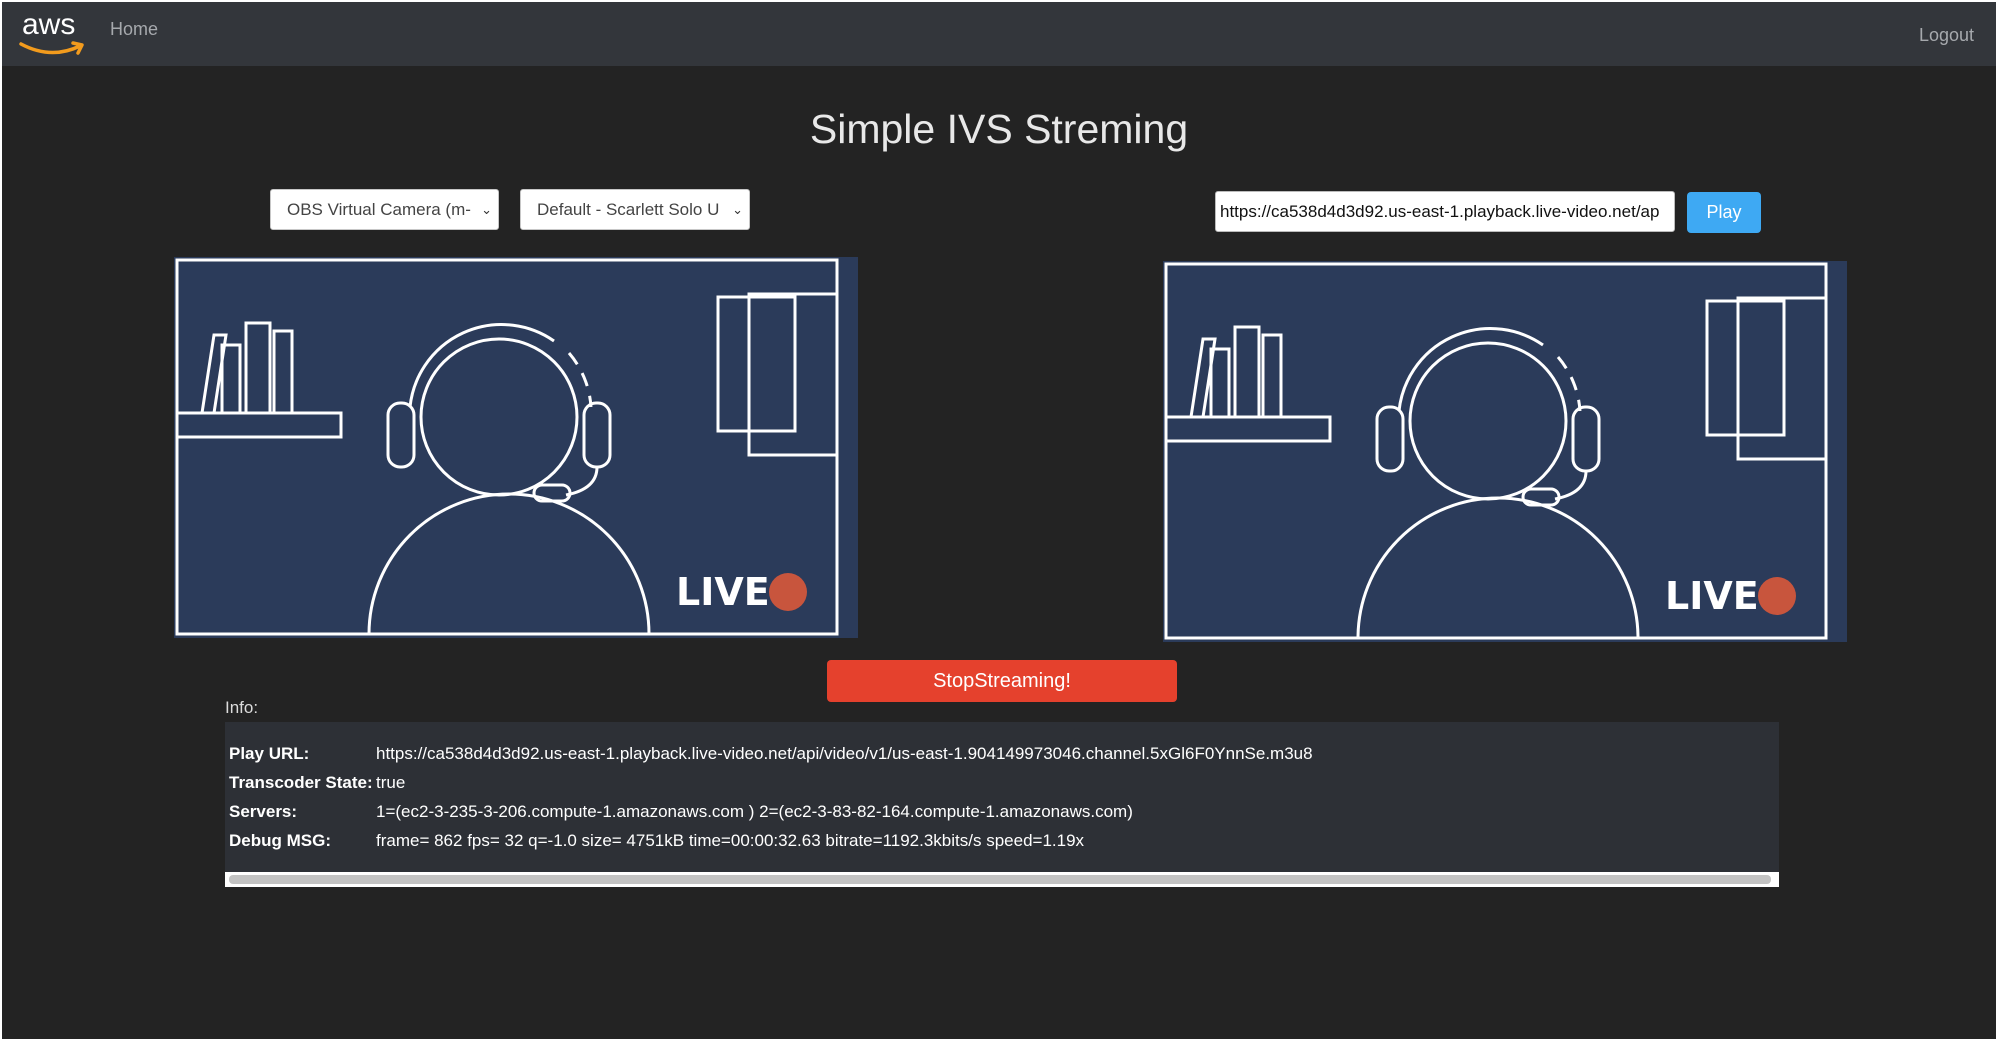 This screenshot has height=1041, width=1999. Describe the element at coordinates (263, 811) in the screenshot. I see `info-key: Servers:` at that location.